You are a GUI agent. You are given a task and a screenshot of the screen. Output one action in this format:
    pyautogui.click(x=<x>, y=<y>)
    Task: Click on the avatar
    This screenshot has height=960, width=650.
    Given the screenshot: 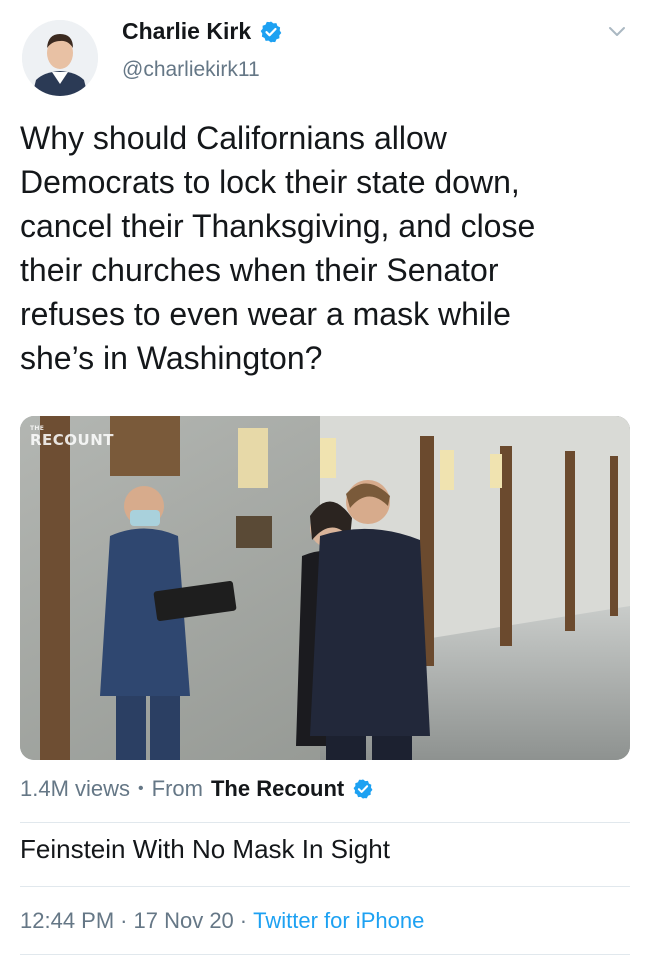 What is the action you would take?
    pyautogui.click(x=60, y=58)
    